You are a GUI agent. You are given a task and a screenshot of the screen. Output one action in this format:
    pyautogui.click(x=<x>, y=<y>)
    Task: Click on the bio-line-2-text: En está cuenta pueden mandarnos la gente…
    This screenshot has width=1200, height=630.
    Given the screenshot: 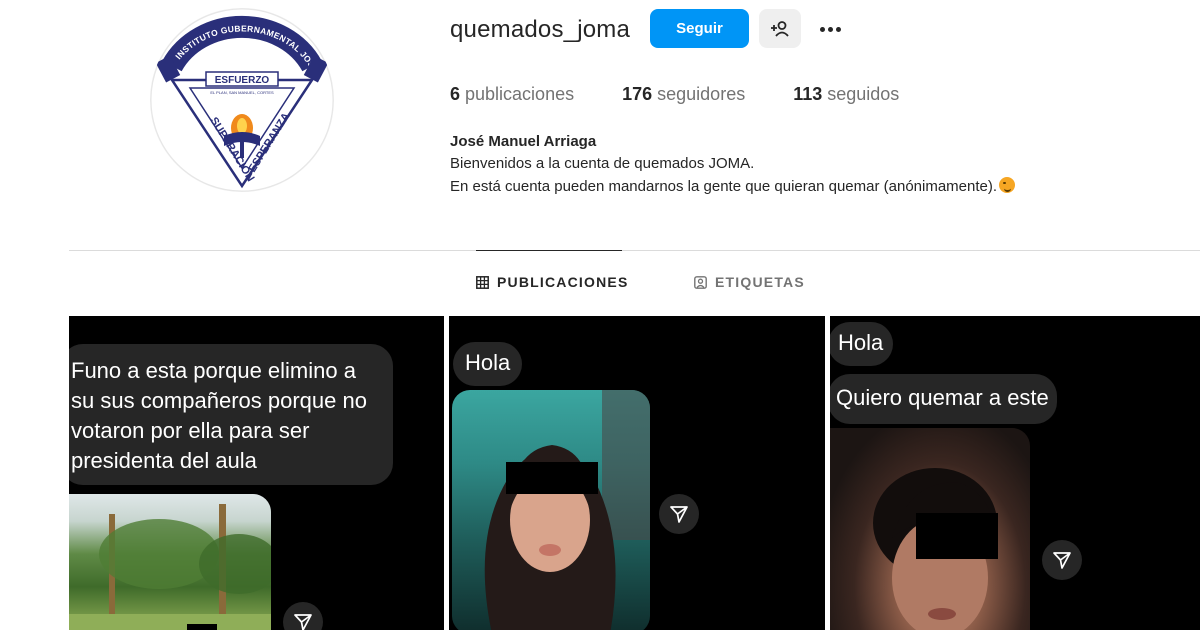 What is the action you would take?
    pyautogui.click(x=724, y=186)
    